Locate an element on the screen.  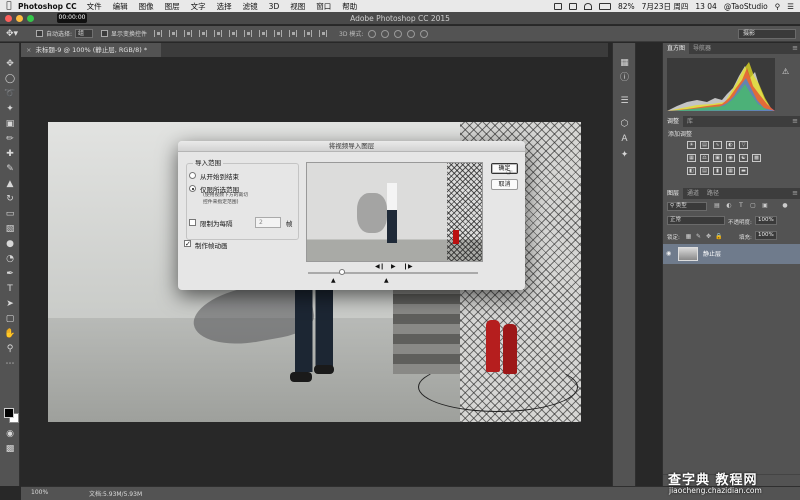
blur-tool-icon: ● is located at coordinates (10, 244).